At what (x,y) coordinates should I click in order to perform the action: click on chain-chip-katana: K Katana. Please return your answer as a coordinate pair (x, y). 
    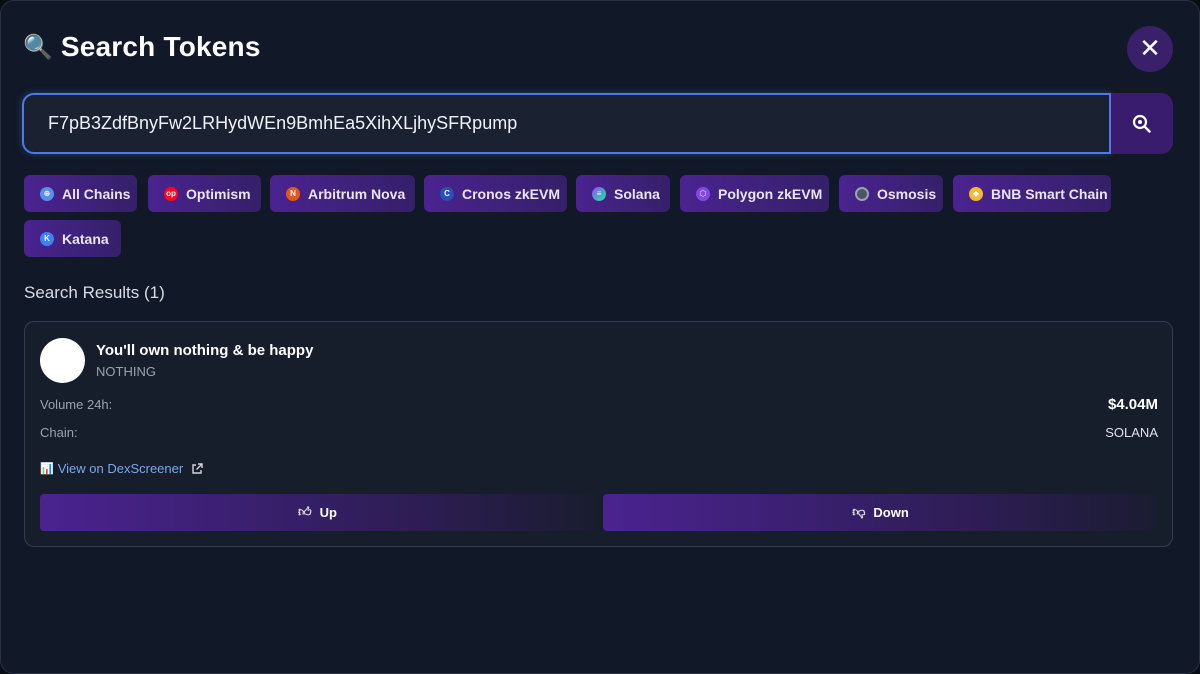
    Looking at the image, I should click on (72, 238).